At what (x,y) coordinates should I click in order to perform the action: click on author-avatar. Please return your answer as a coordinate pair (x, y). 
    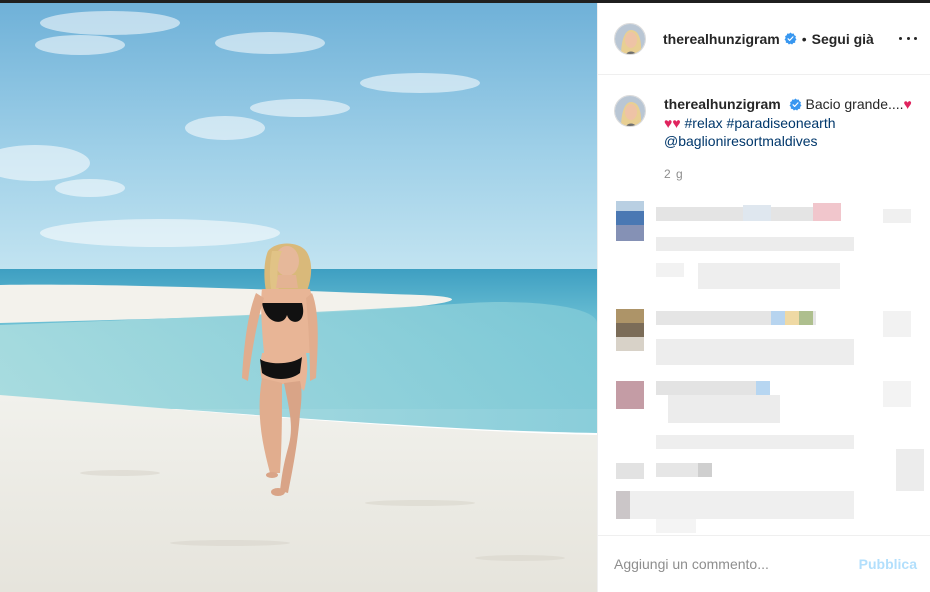
    Looking at the image, I should click on (630, 38).